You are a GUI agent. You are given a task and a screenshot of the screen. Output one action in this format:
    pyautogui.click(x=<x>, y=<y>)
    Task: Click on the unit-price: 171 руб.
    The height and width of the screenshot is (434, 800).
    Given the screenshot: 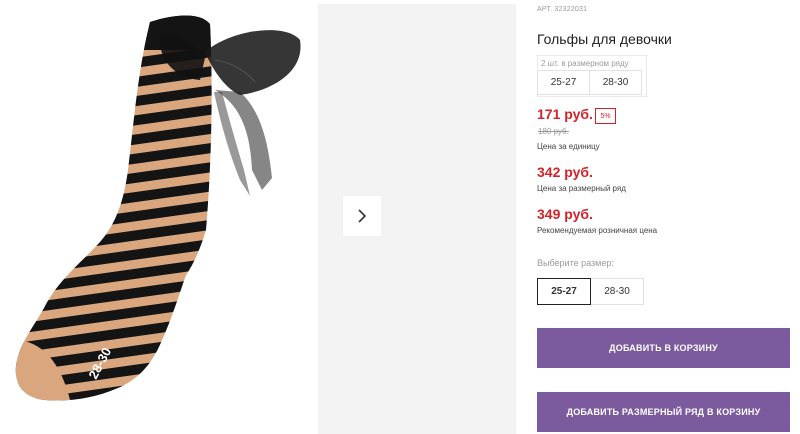 What is the action you would take?
    pyautogui.click(x=565, y=114)
    